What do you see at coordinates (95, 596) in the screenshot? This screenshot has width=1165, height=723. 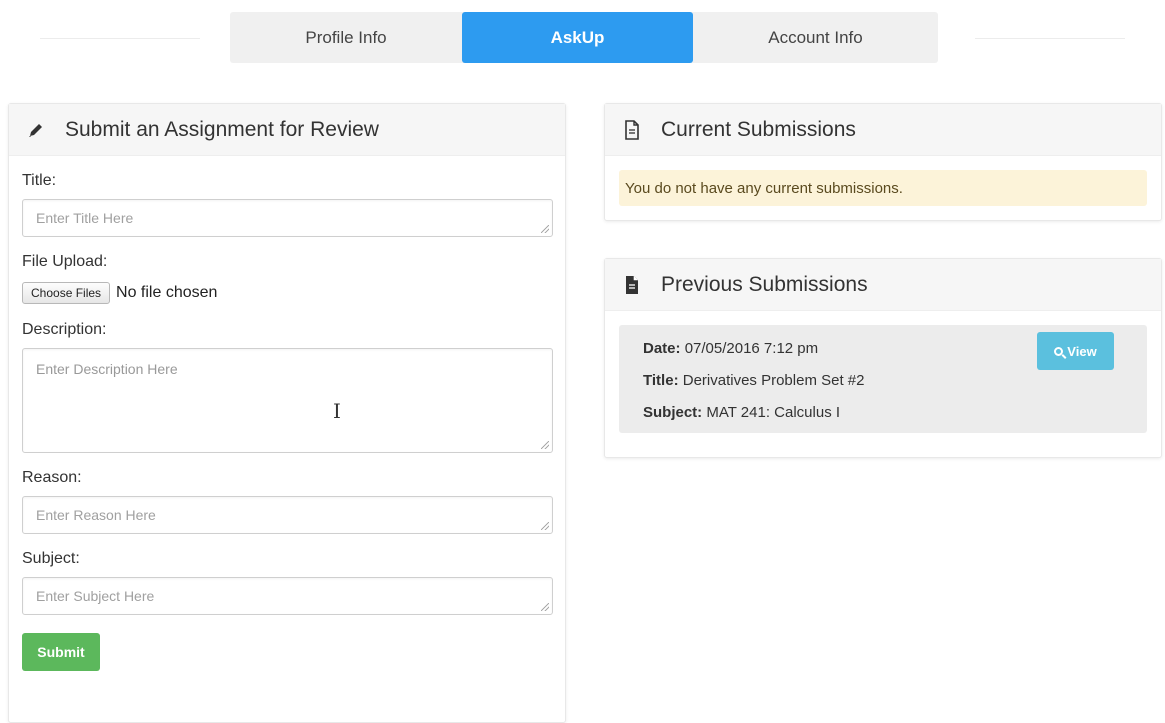 I see `subject-placeholder: Enter Subject Here` at bounding box center [95, 596].